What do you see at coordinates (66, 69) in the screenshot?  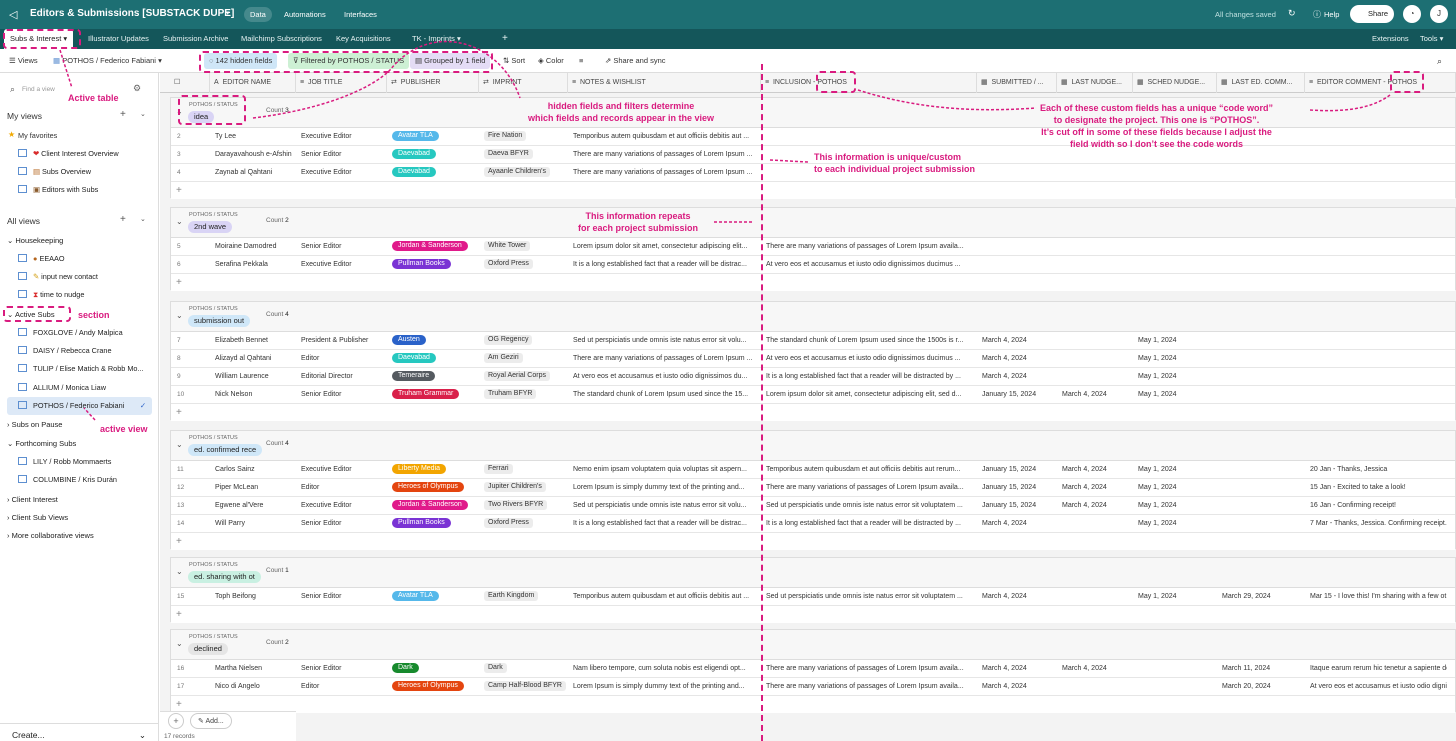 I see `arrow-active-table` at bounding box center [66, 69].